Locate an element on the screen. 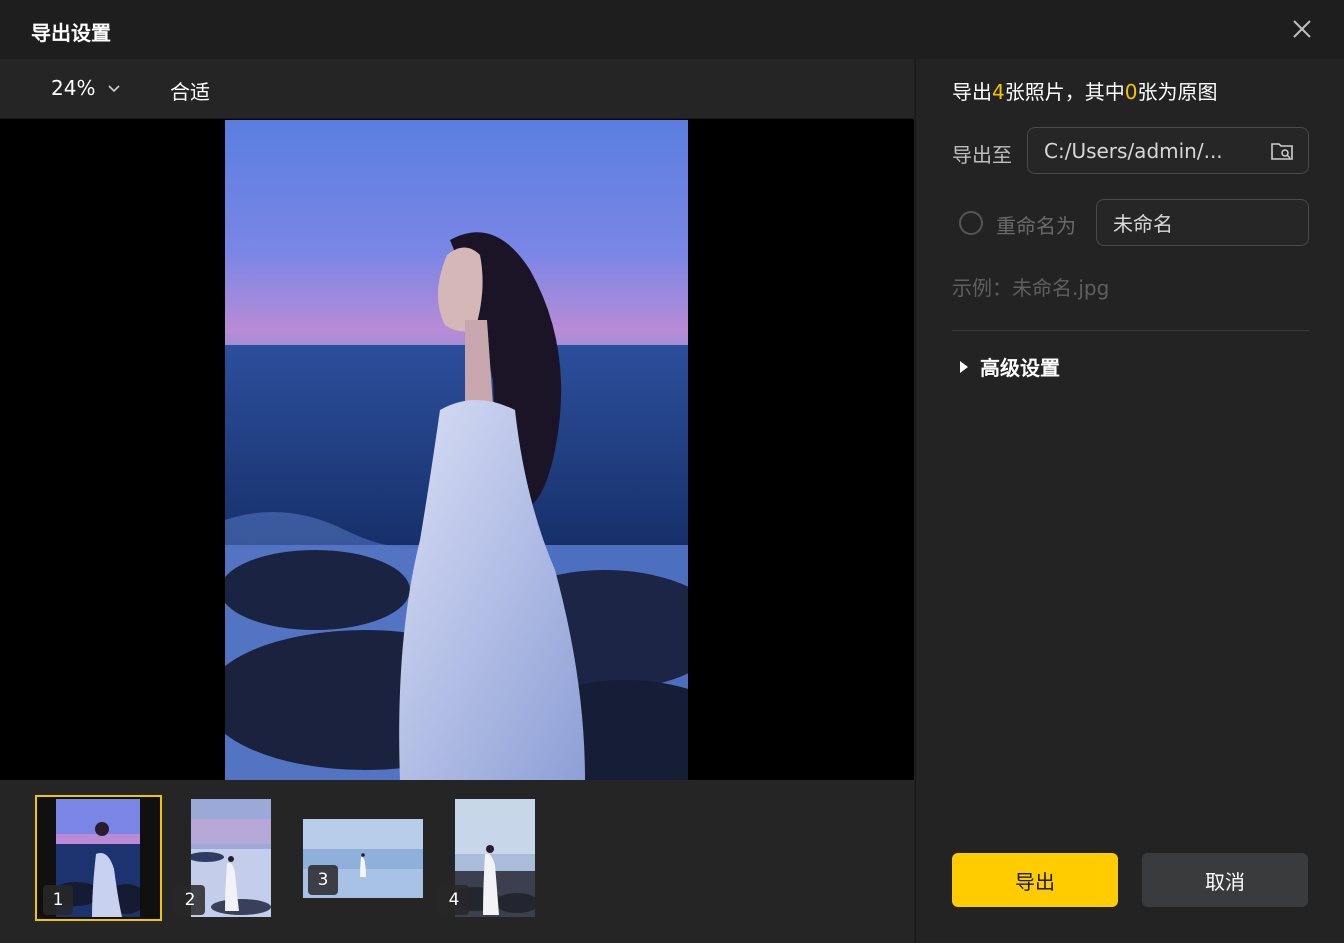  export-button: 导出 is located at coordinates (1035, 880).